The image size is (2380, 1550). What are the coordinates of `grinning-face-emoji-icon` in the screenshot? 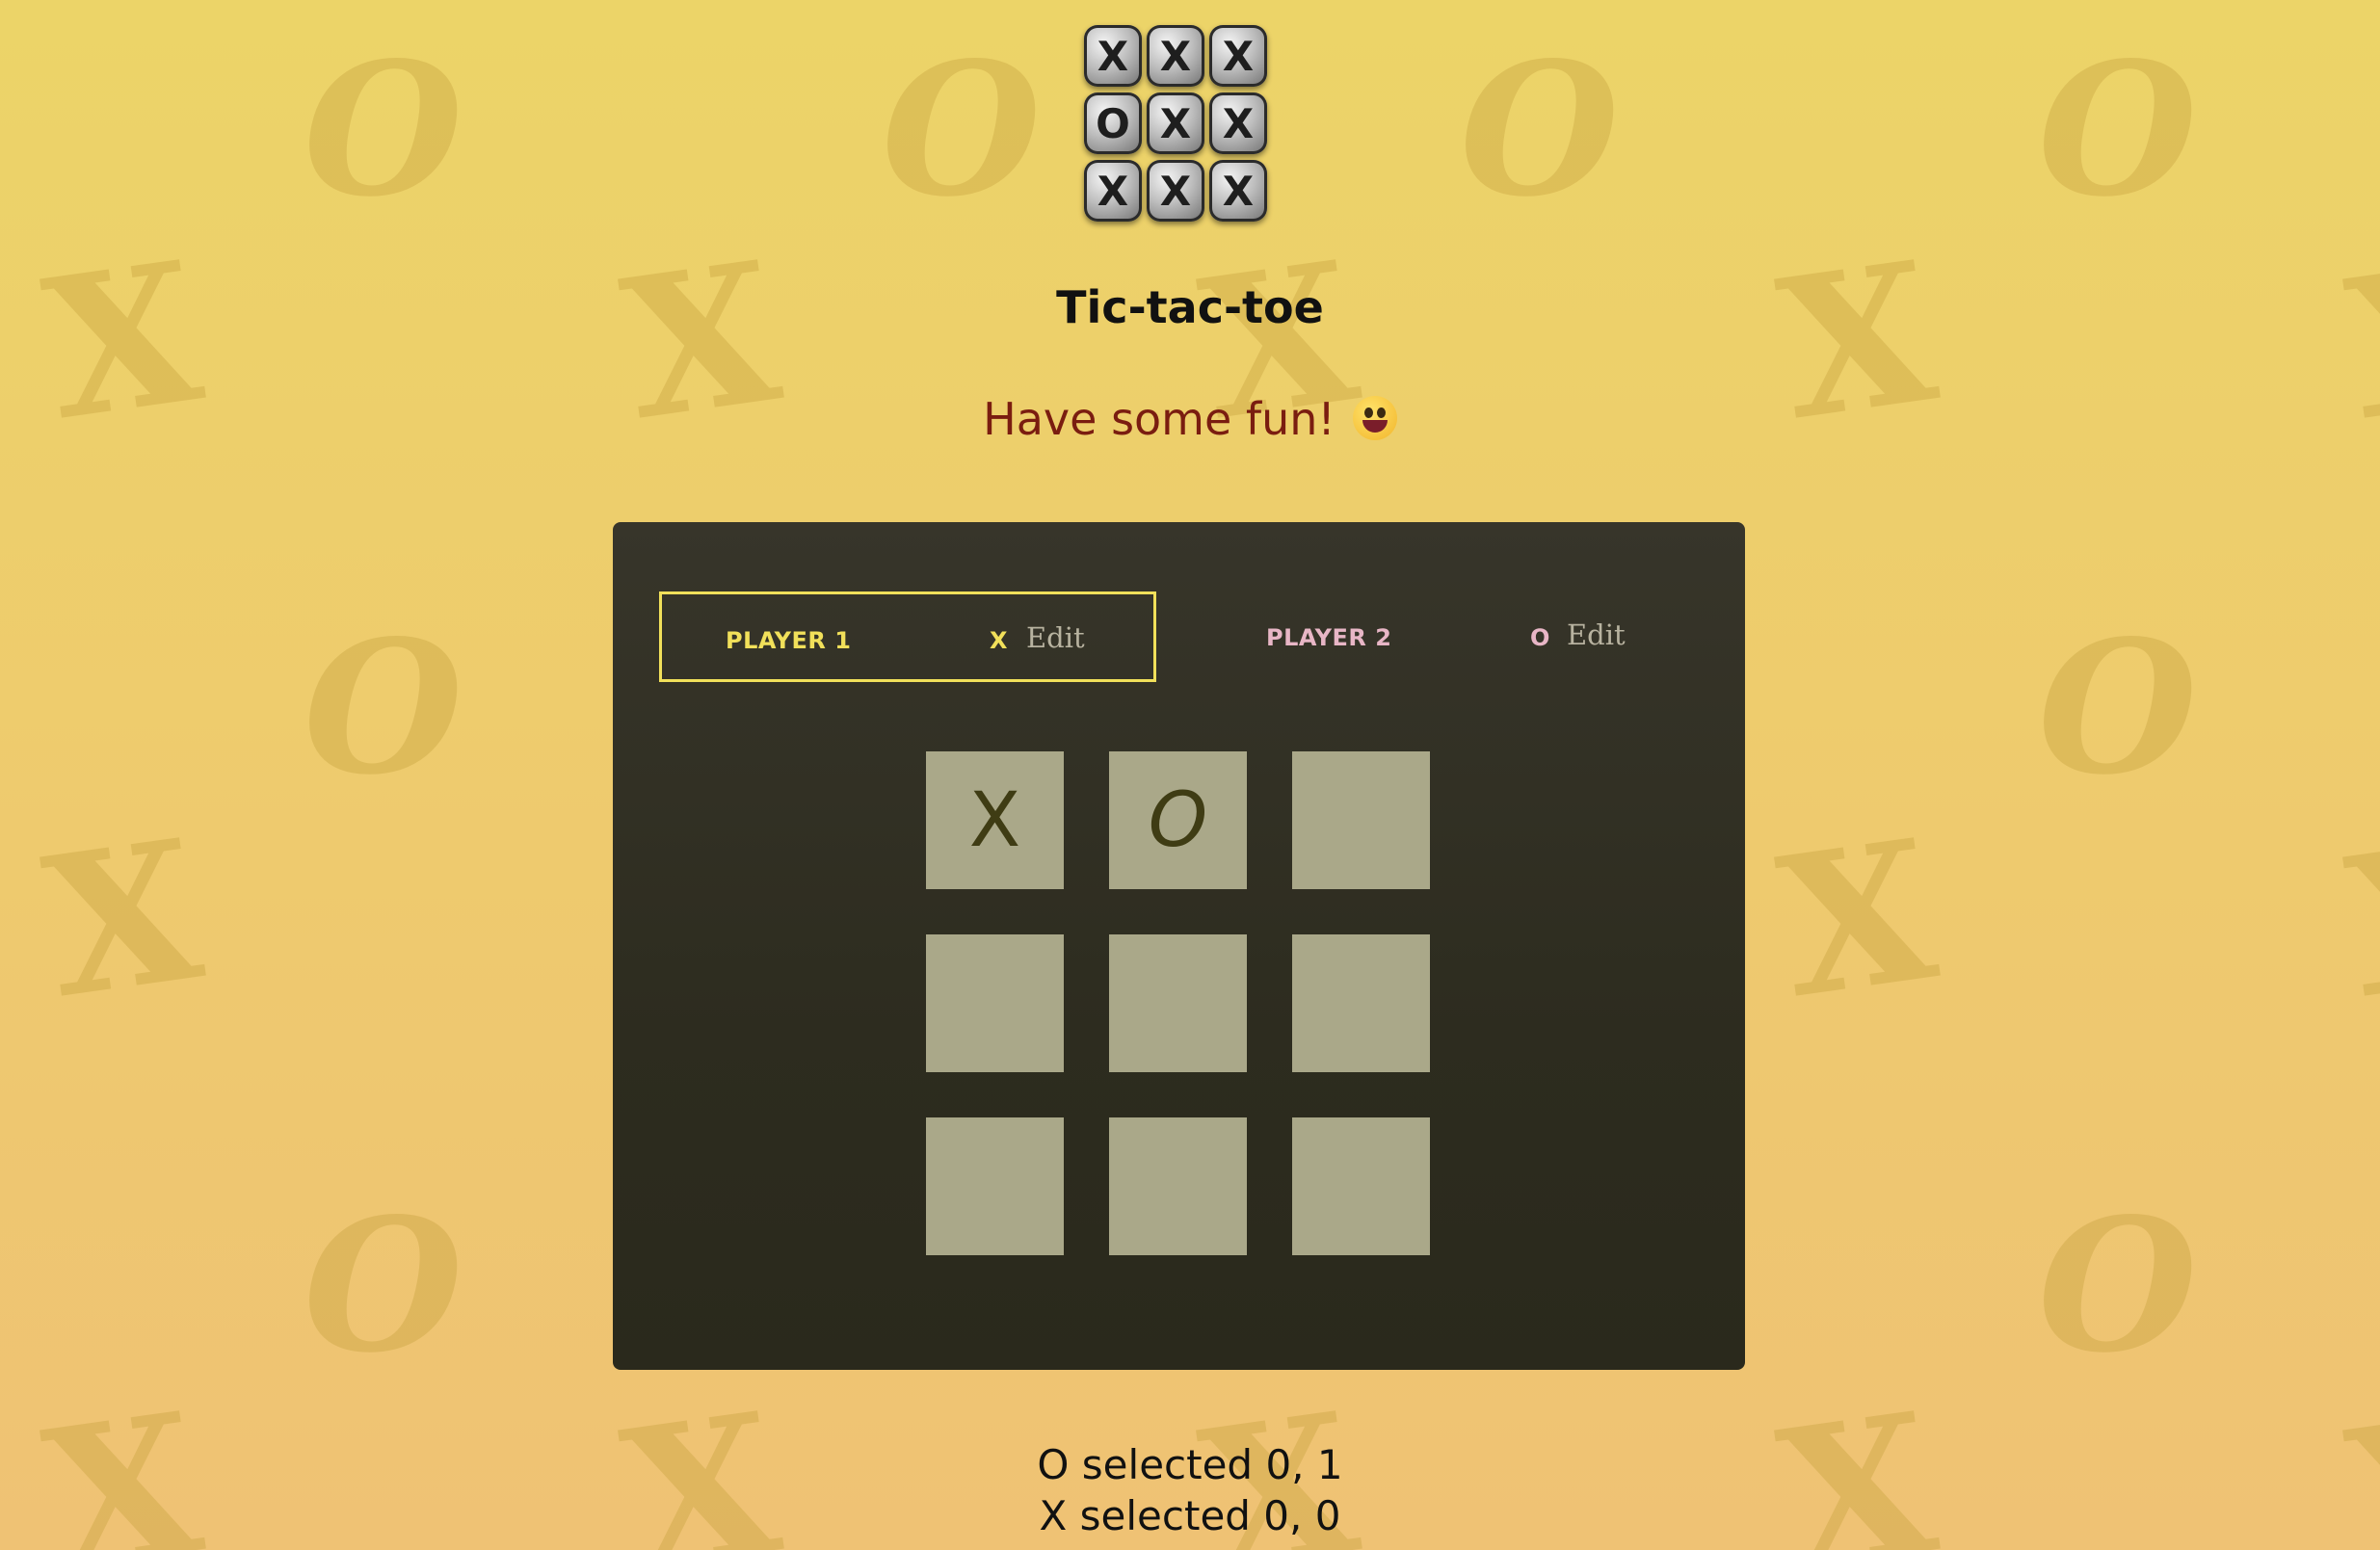 It's located at (1375, 418).